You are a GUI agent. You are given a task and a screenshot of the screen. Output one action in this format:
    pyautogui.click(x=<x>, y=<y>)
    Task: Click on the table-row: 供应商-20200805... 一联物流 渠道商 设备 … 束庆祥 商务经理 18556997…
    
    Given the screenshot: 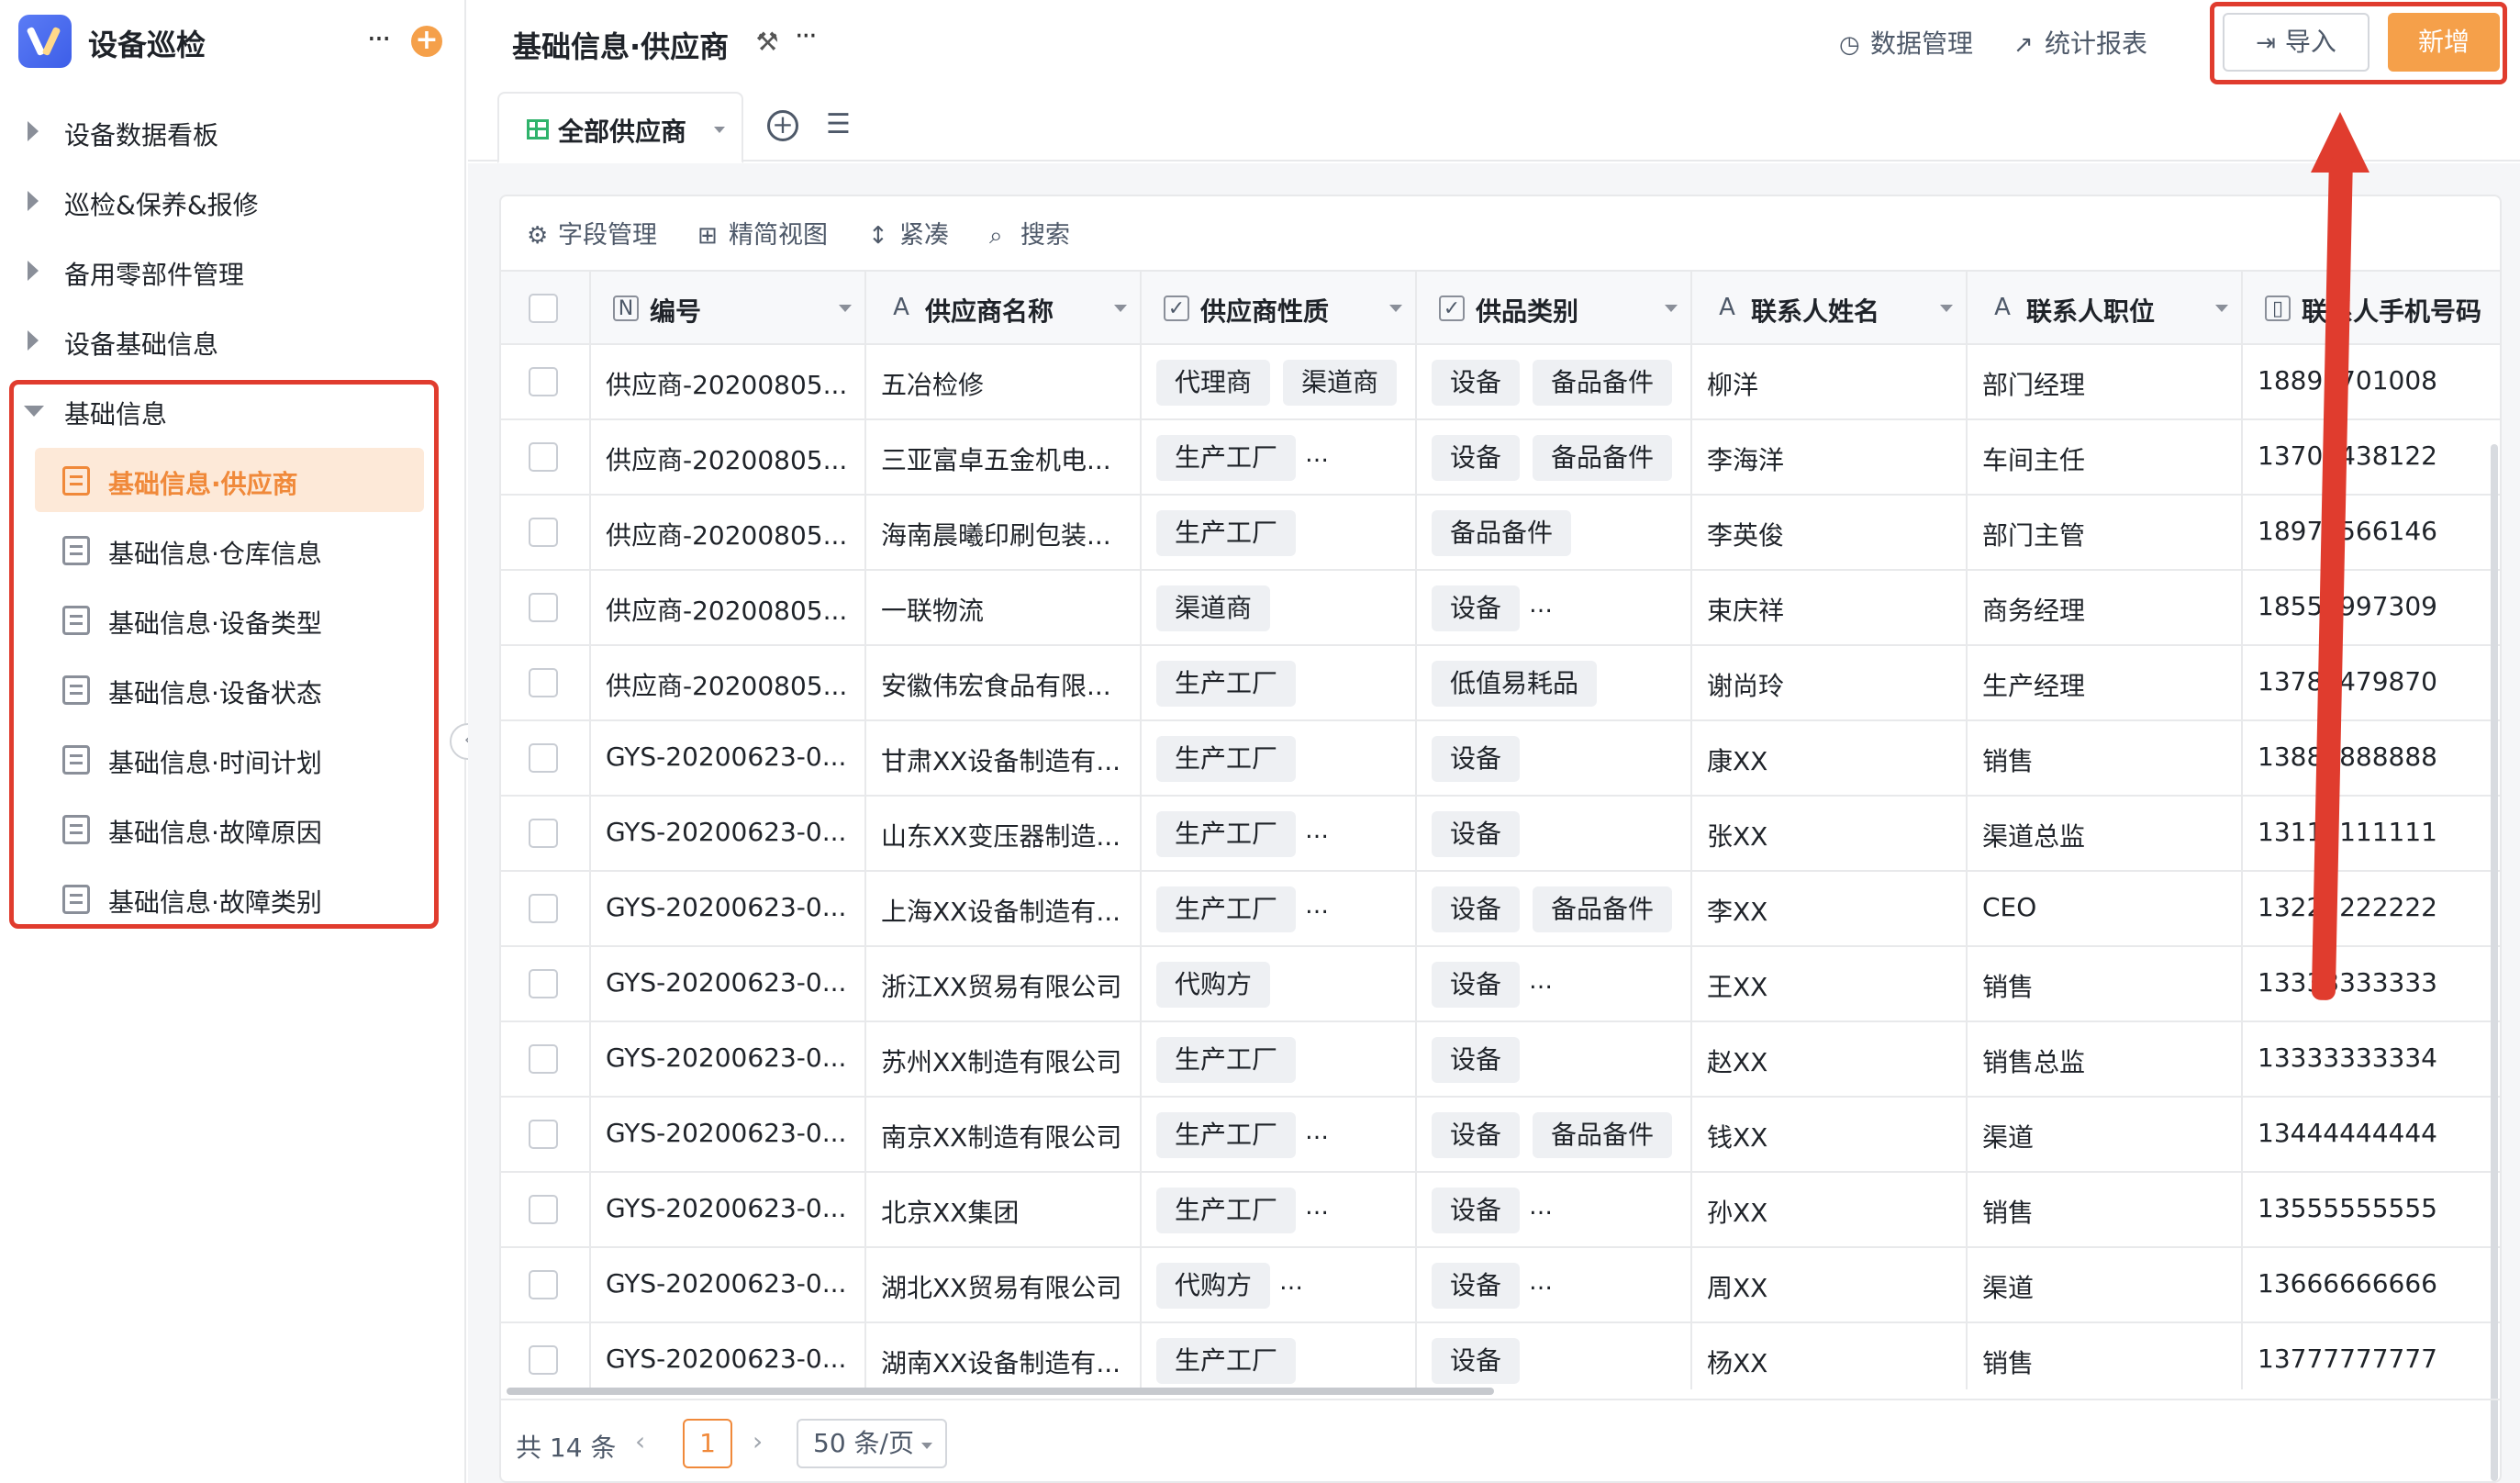 What is the action you would take?
    pyautogui.click(x=1500, y=608)
    